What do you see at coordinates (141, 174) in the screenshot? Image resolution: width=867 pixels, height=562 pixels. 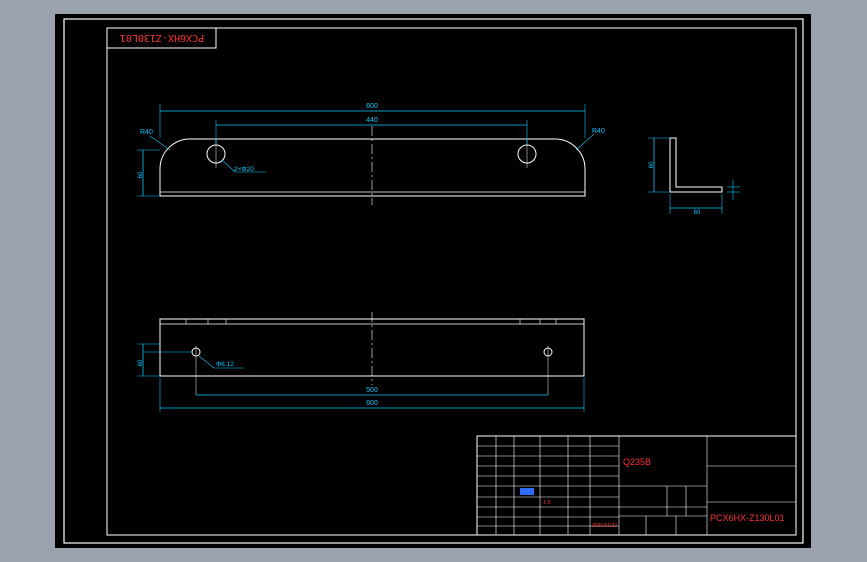 I see `dim-top-height: 60` at bounding box center [141, 174].